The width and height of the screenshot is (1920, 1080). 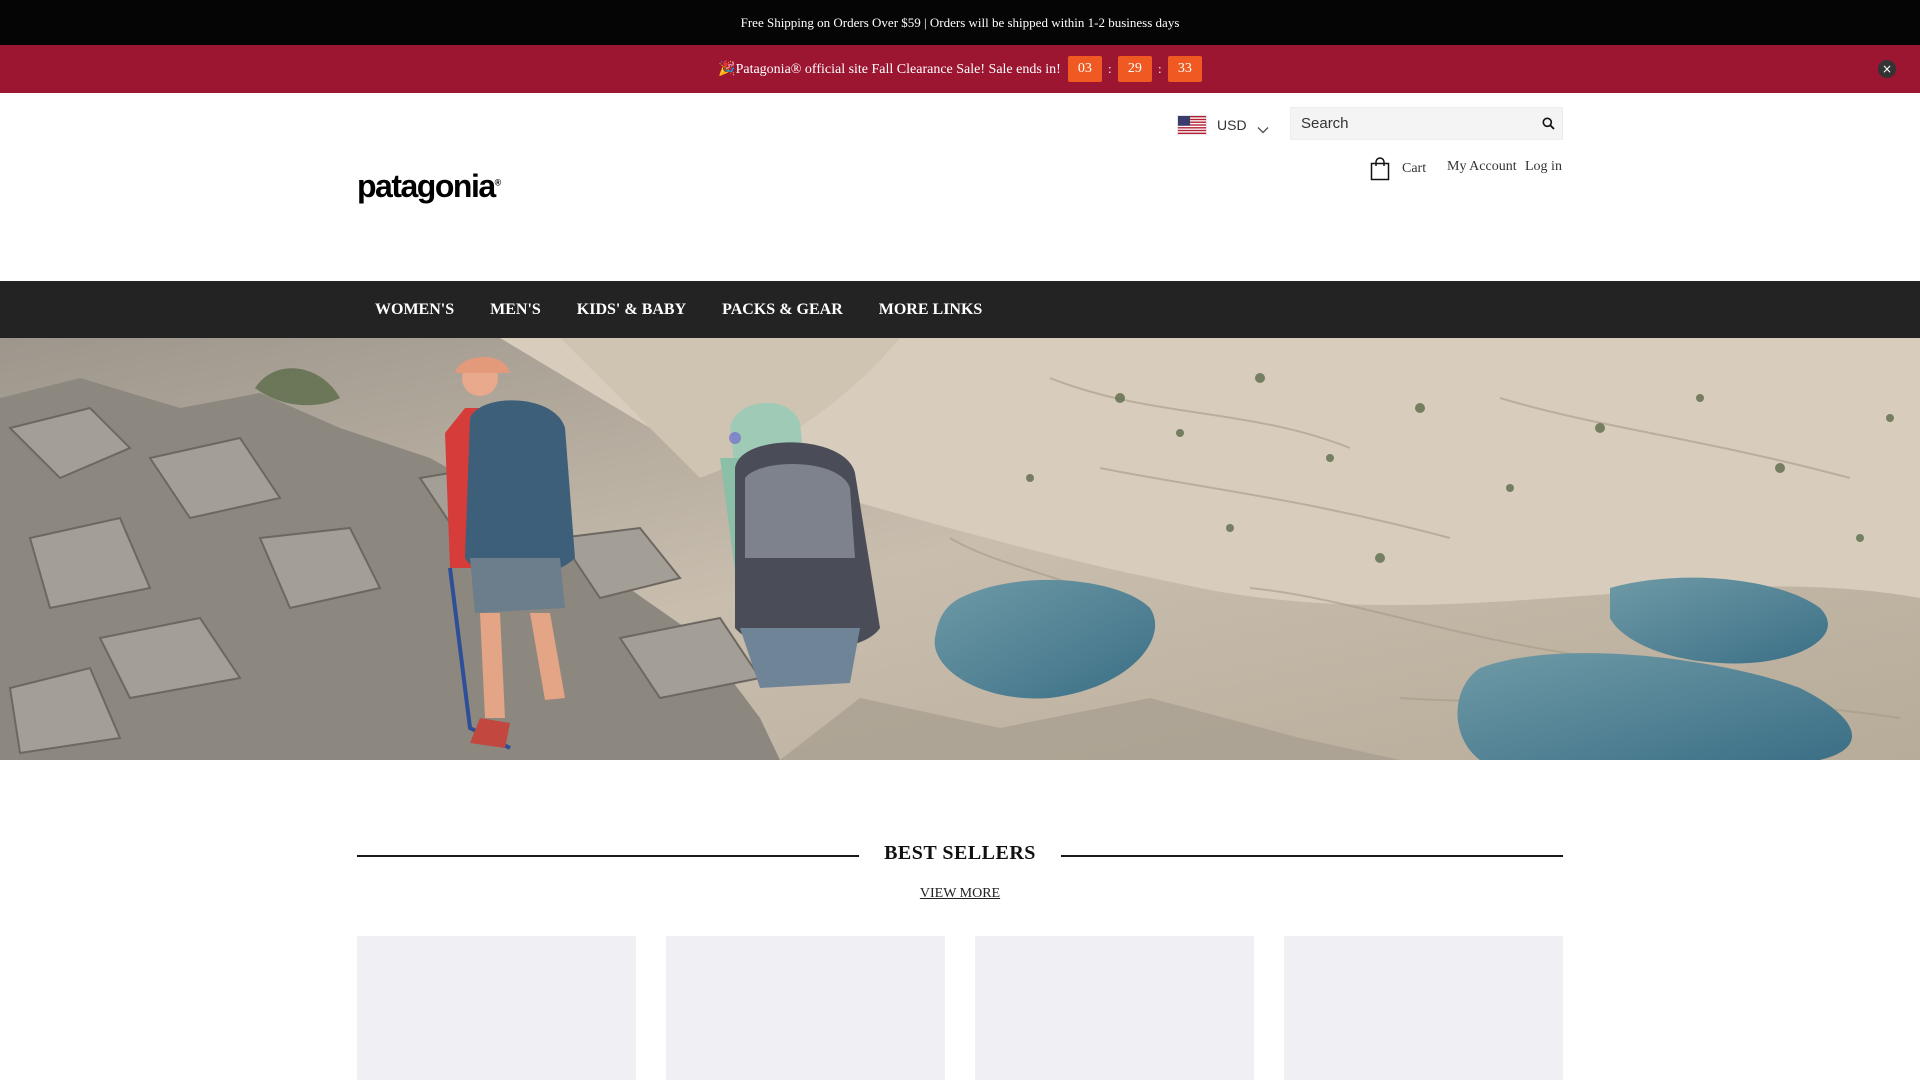 I want to click on nav-item-packs-gear: PACKS & GEAR, so click(x=782, y=310).